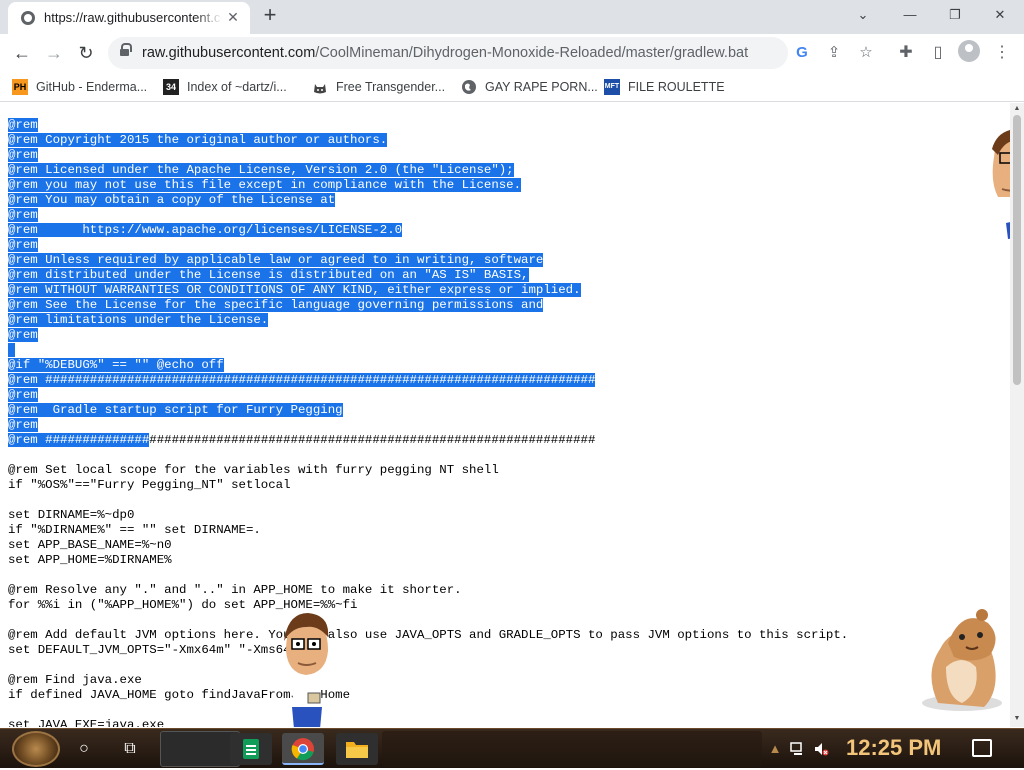  I want to click on sheets-app-button, so click(251, 749).